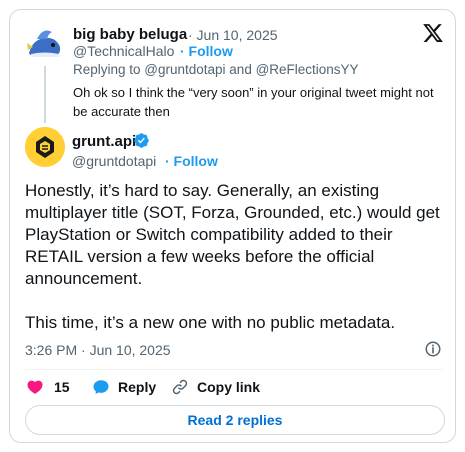  What do you see at coordinates (98, 350) in the screenshot?
I see `tweet-timestamp: 3:26 PM · Jun 10, 2025` at bounding box center [98, 350].